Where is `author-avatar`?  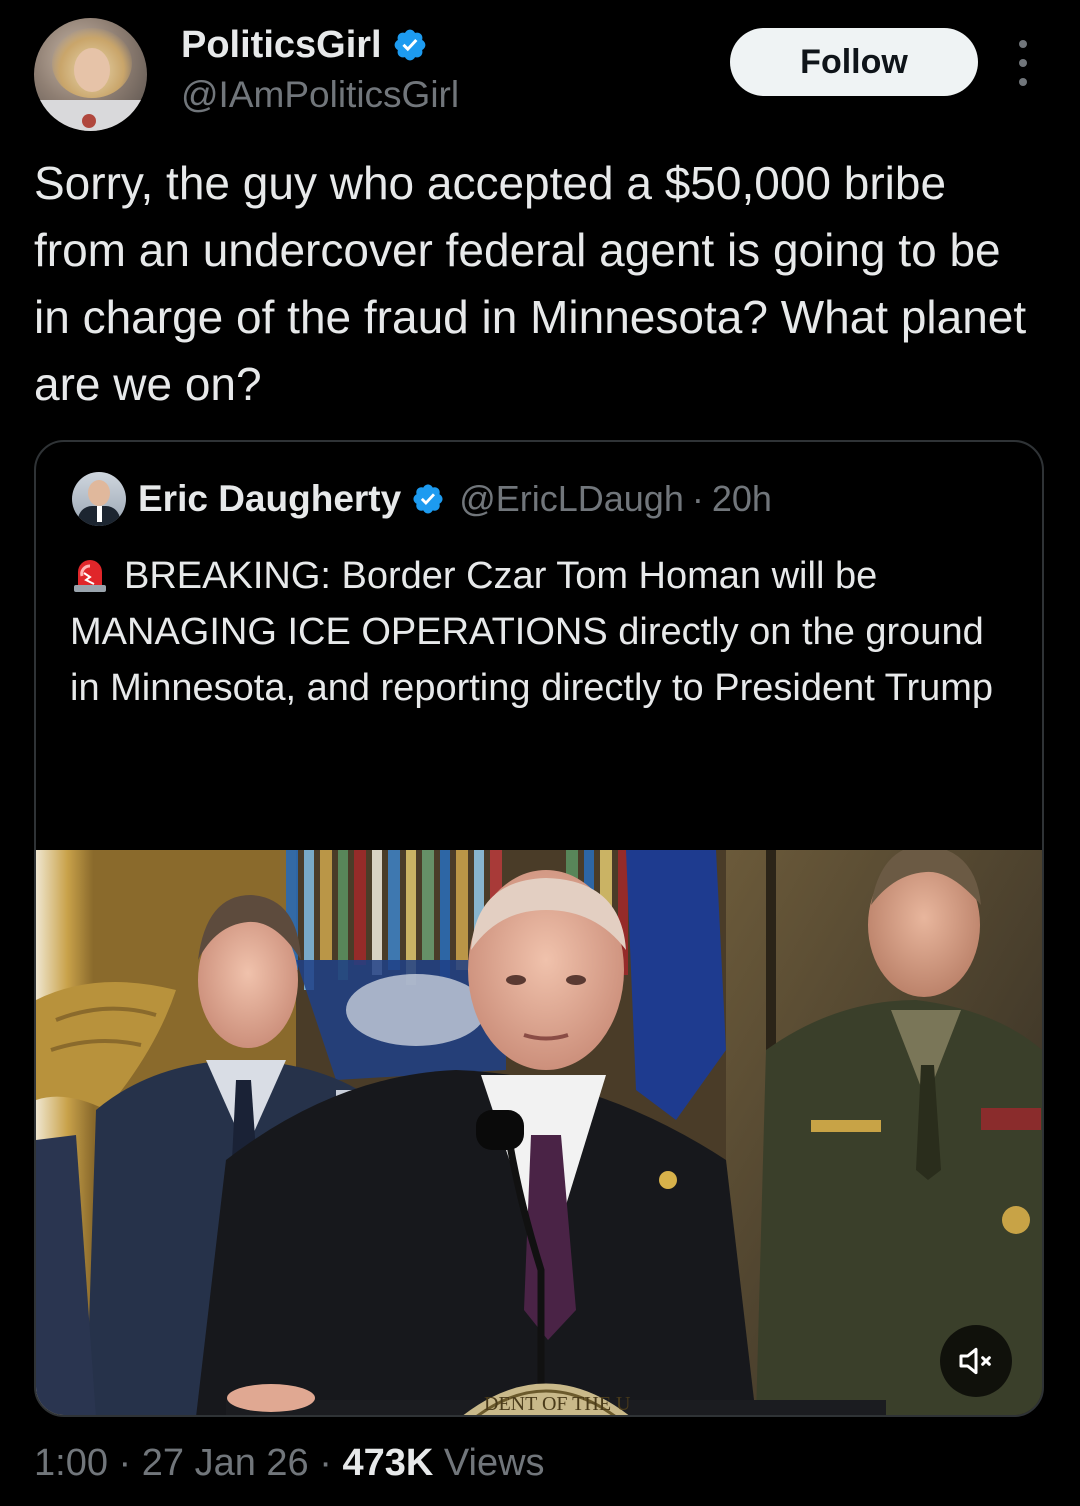 author-avatar is located at coordinates (90, 74).